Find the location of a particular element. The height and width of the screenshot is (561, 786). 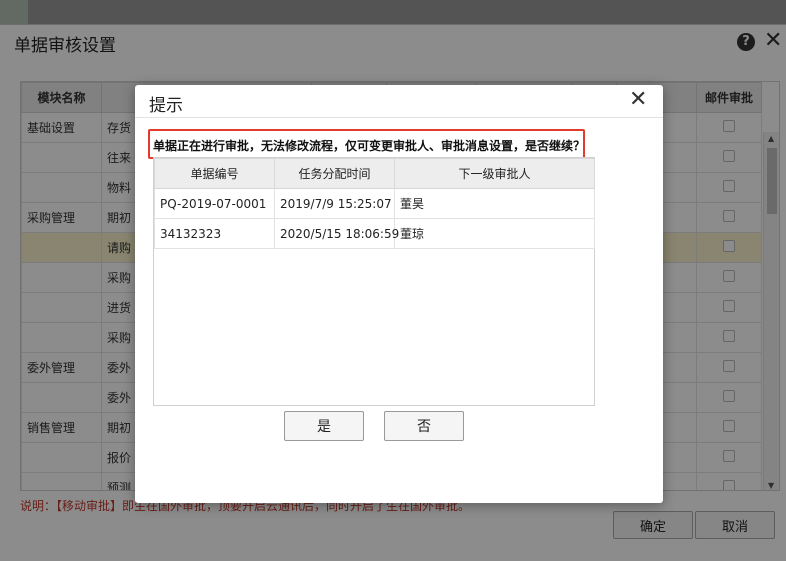

table-row: PQ-2019-07-0001 2019/7/9 15:25:07 董昊 is located at coordinates (374, 203).